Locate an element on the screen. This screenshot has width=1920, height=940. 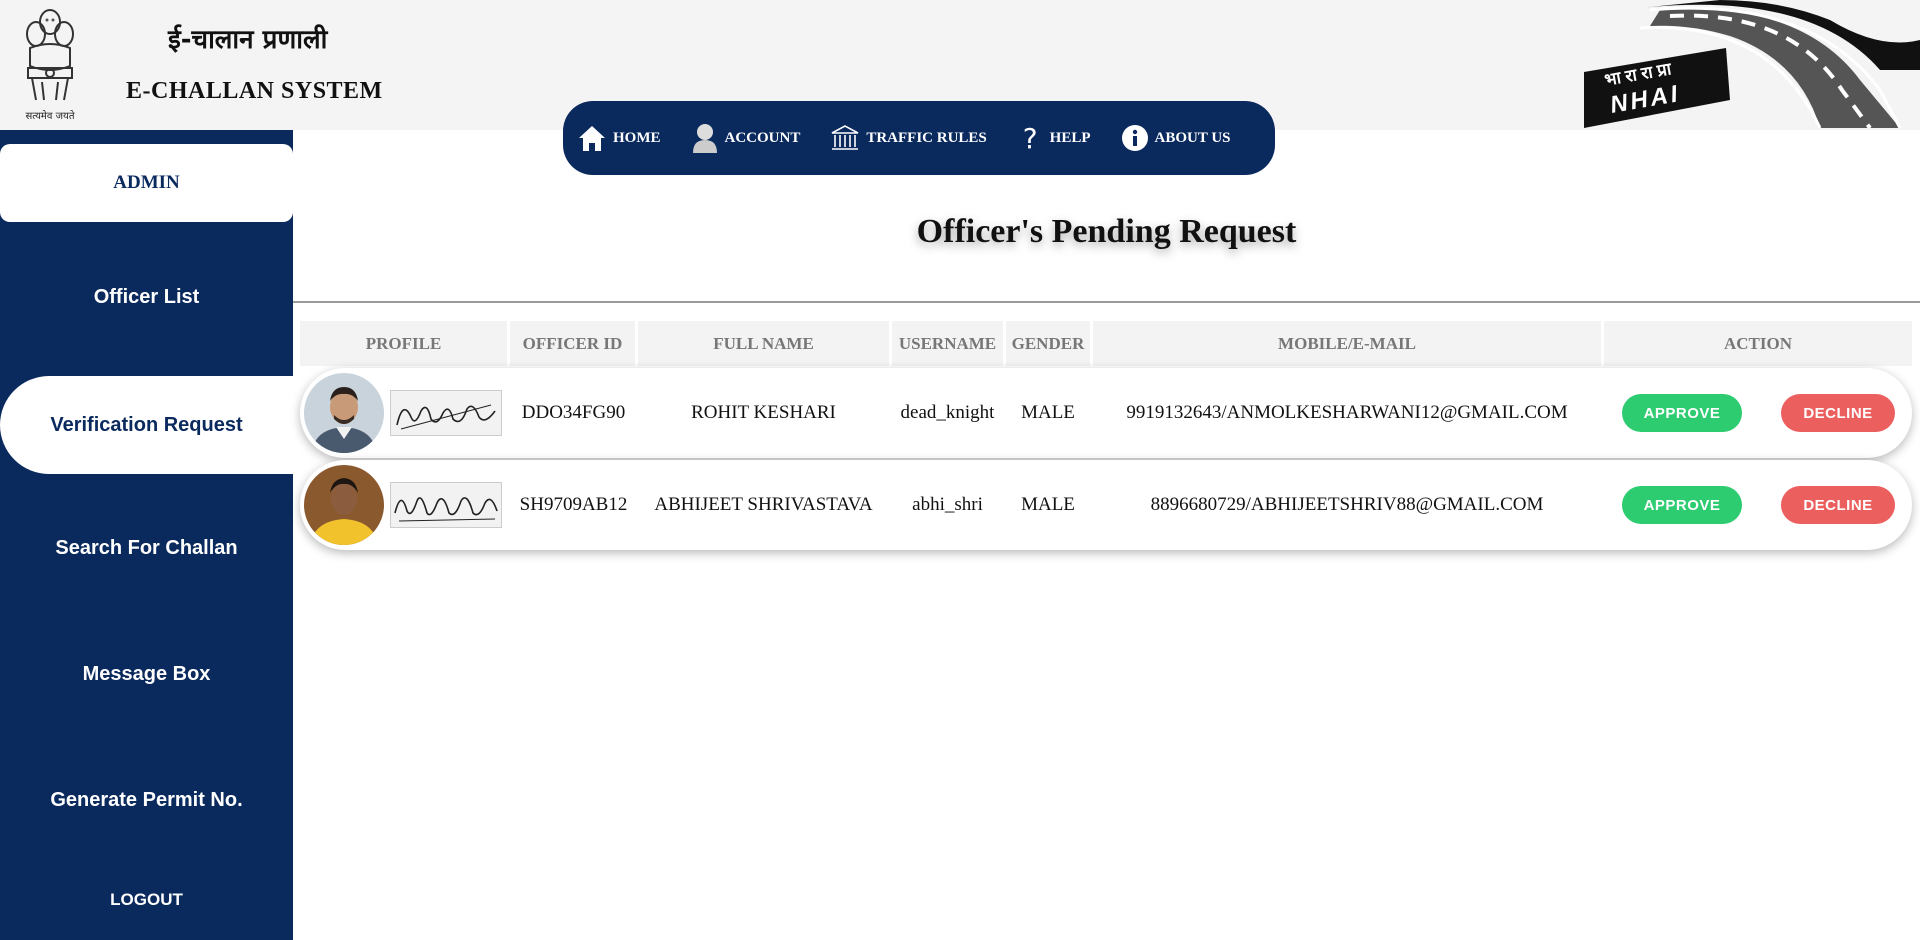
full-name-cell: ROHIT KESHARI is located at coordinates (763, 412).